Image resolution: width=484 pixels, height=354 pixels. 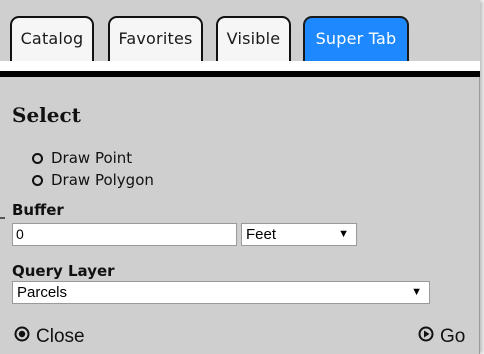 I want to click on go-button: Go, so click(x=441, y=337).